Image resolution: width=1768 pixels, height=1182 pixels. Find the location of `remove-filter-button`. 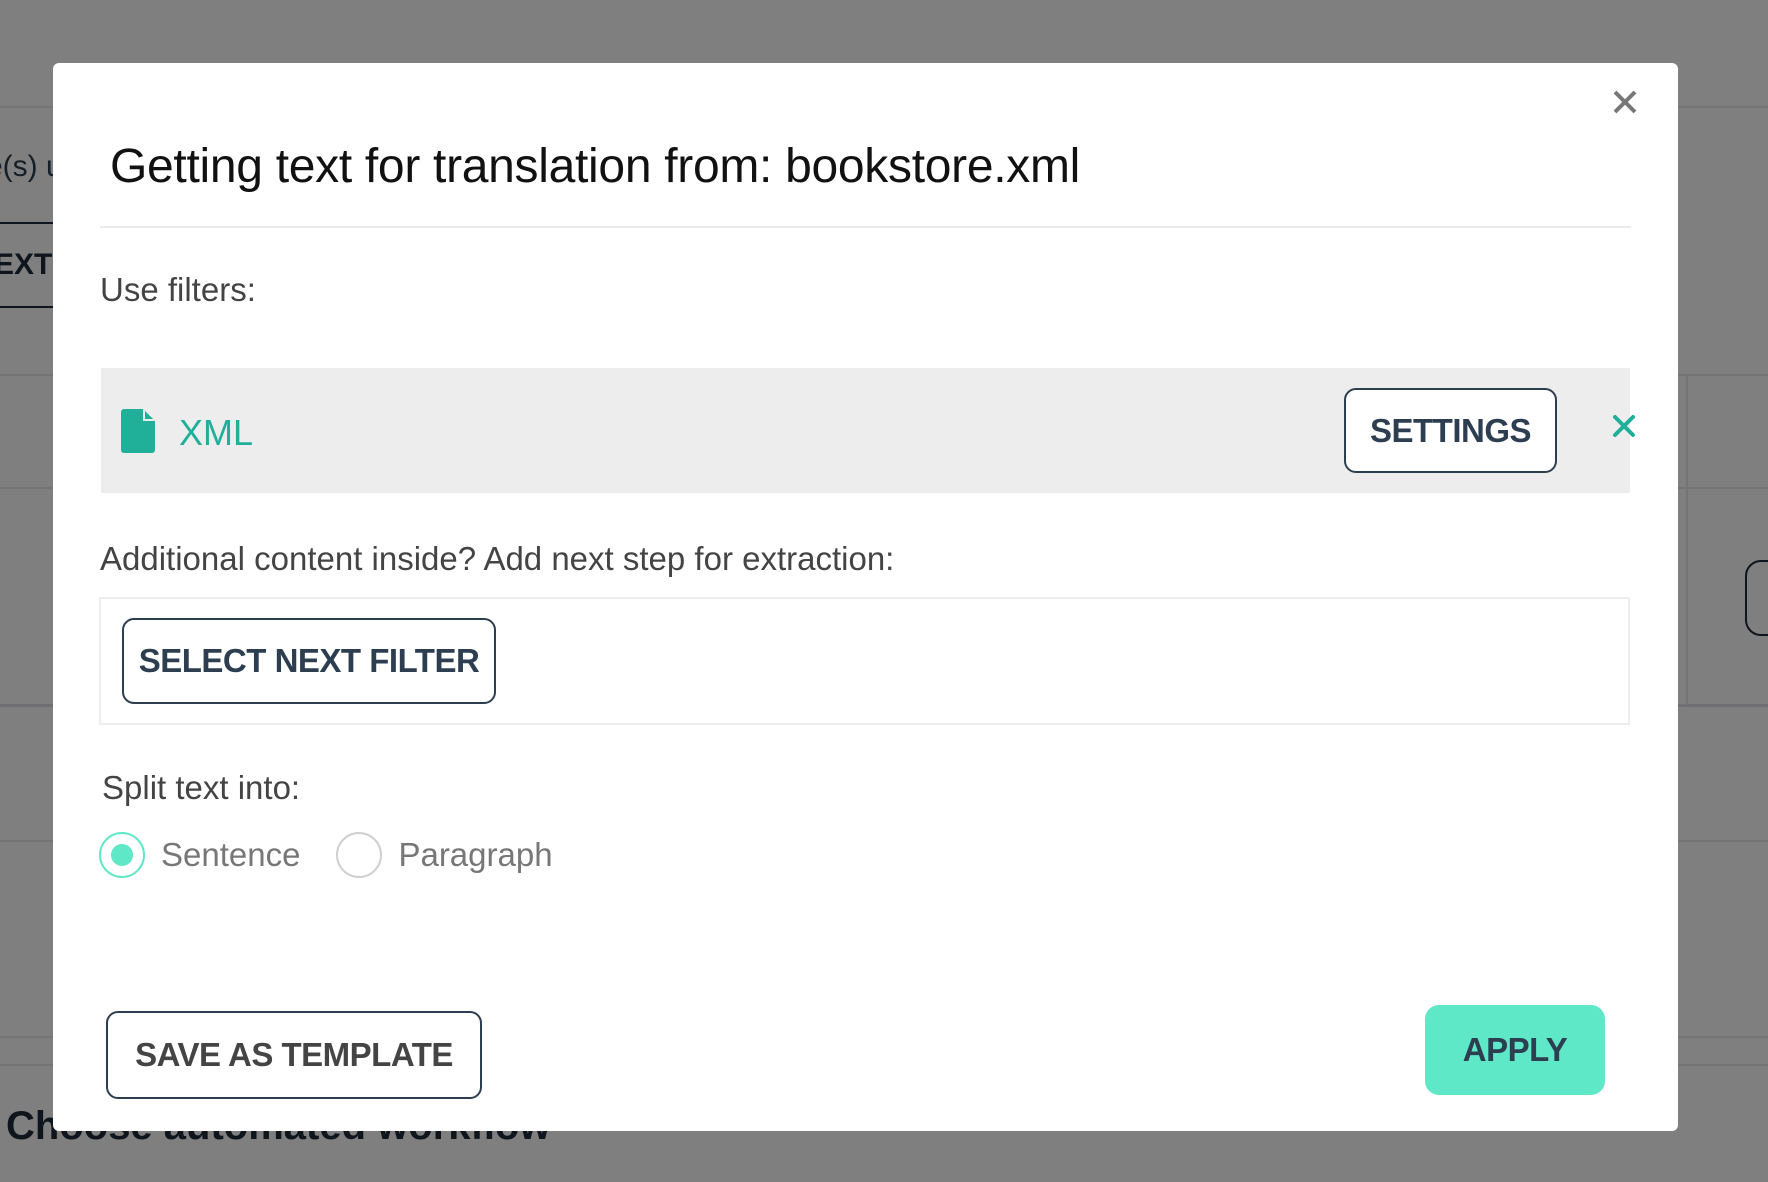

remove-filter-button is located at coordinates (1624, 426).